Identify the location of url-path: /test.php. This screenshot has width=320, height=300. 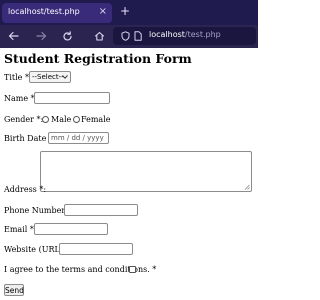
(202, 34).